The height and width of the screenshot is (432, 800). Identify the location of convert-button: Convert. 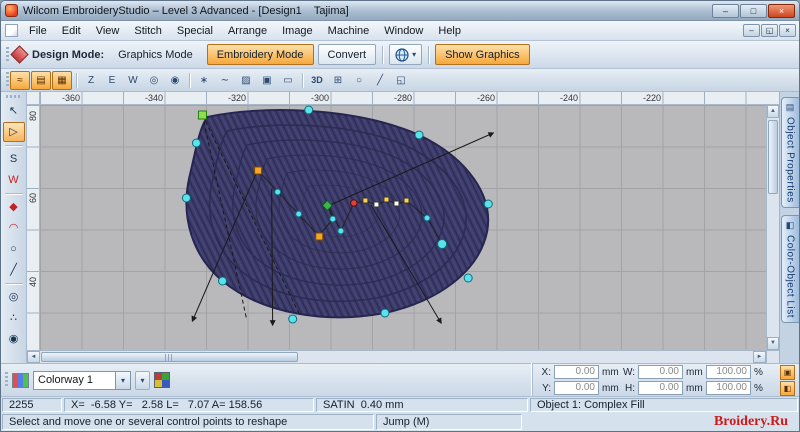
(347, 54).